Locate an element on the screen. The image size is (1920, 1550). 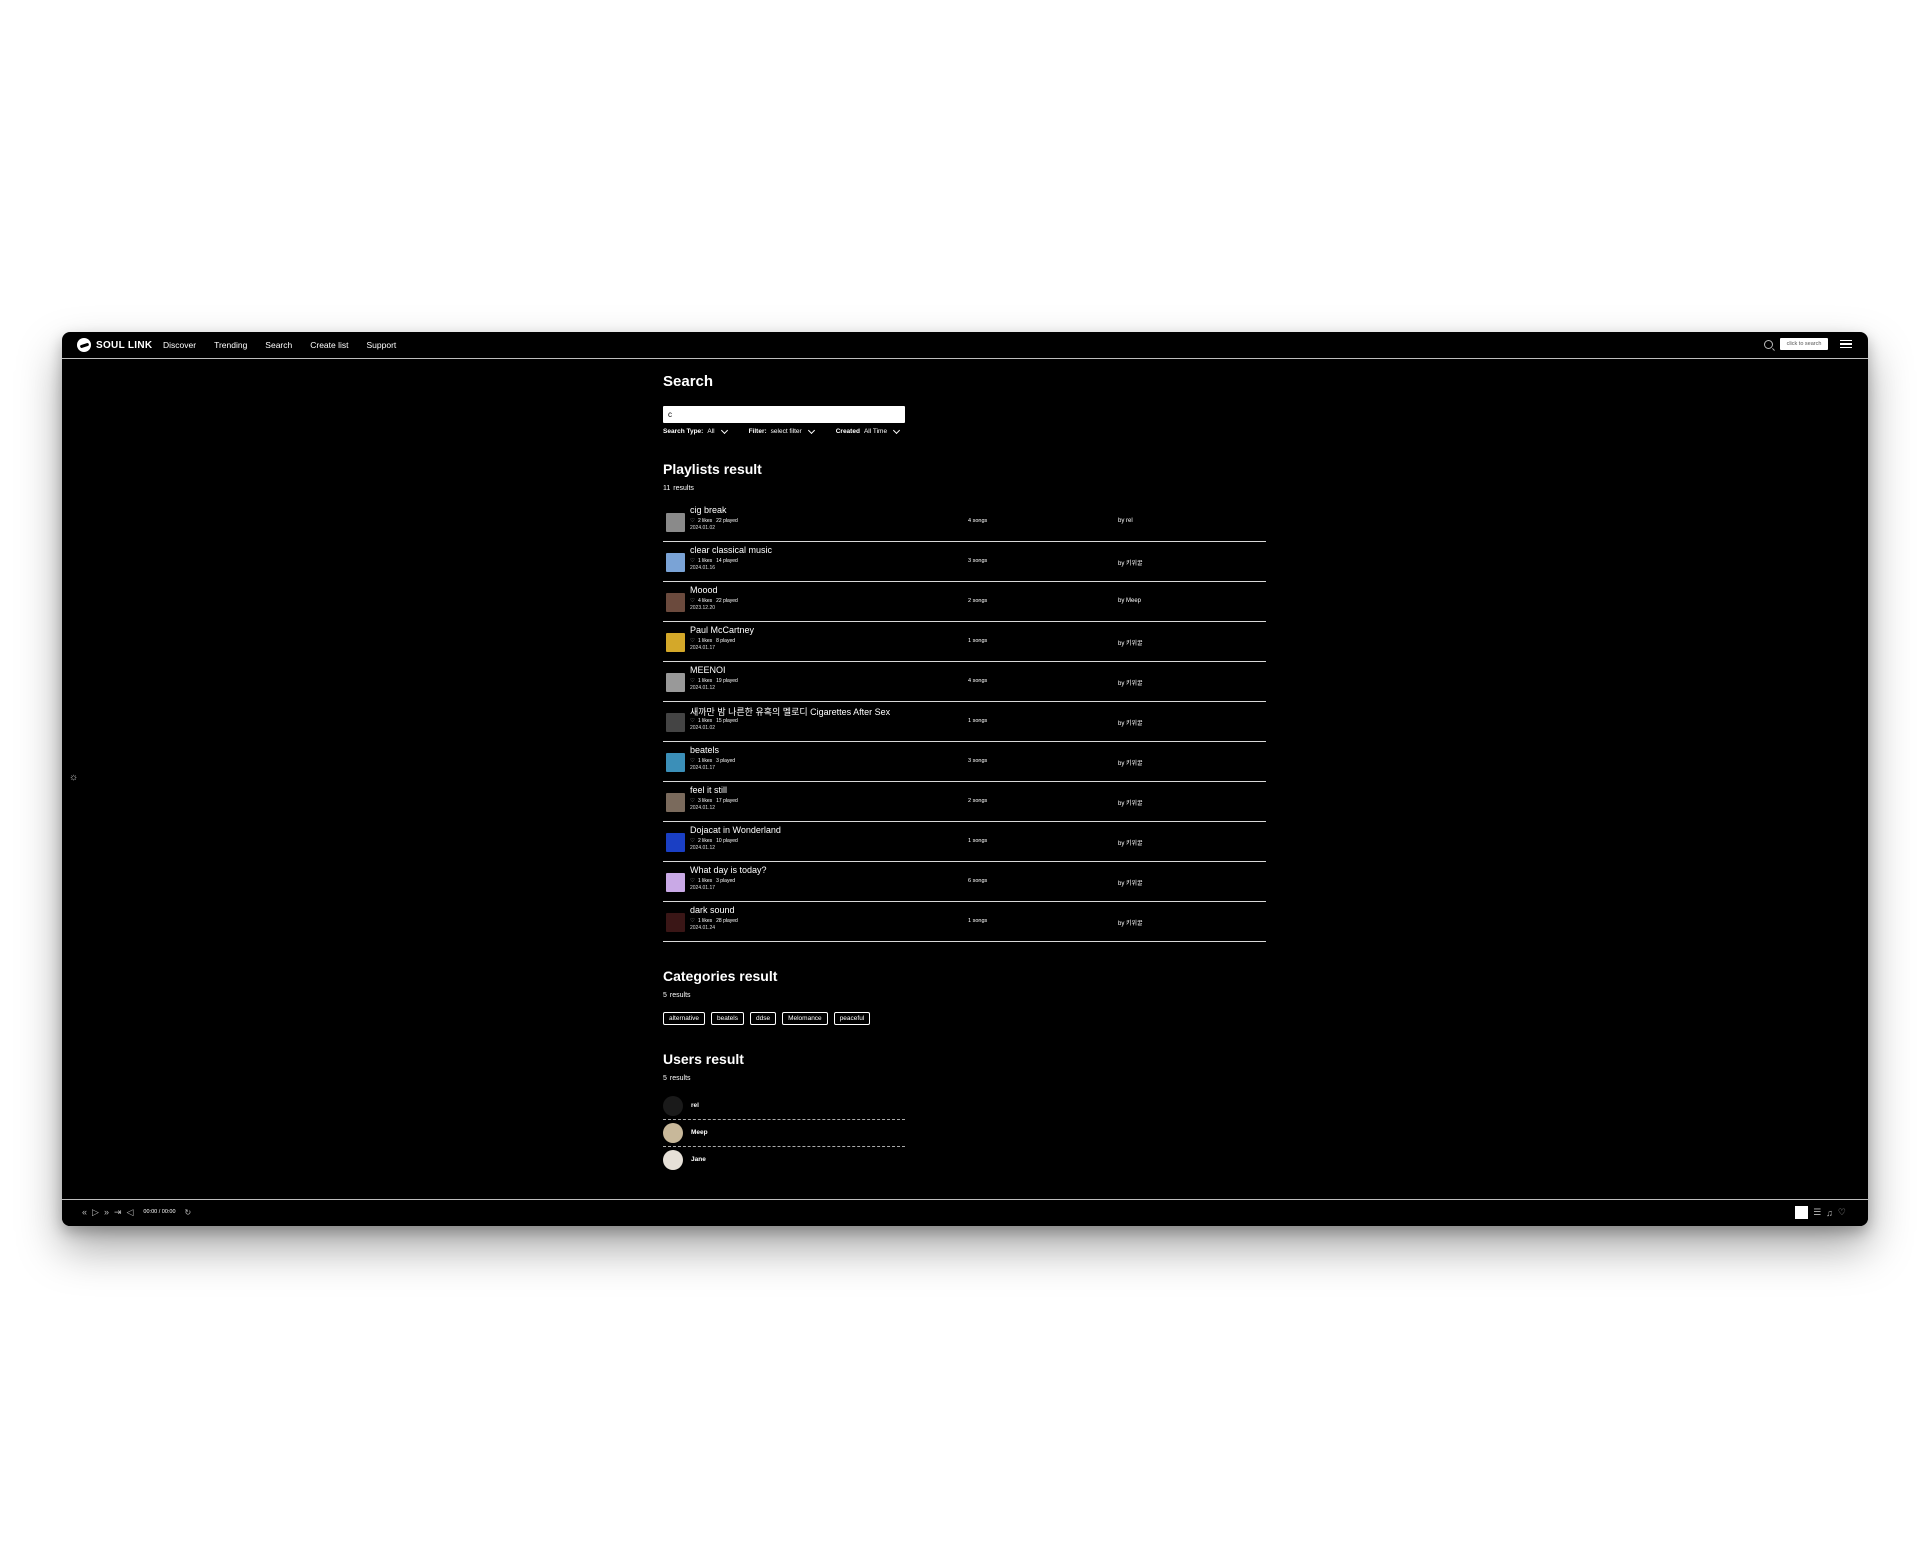
nav-trending: Trending is located at coordinates (230, 345).